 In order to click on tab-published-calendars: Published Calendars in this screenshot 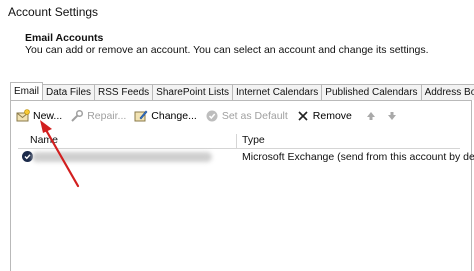, I will do `click(371, 92)`.